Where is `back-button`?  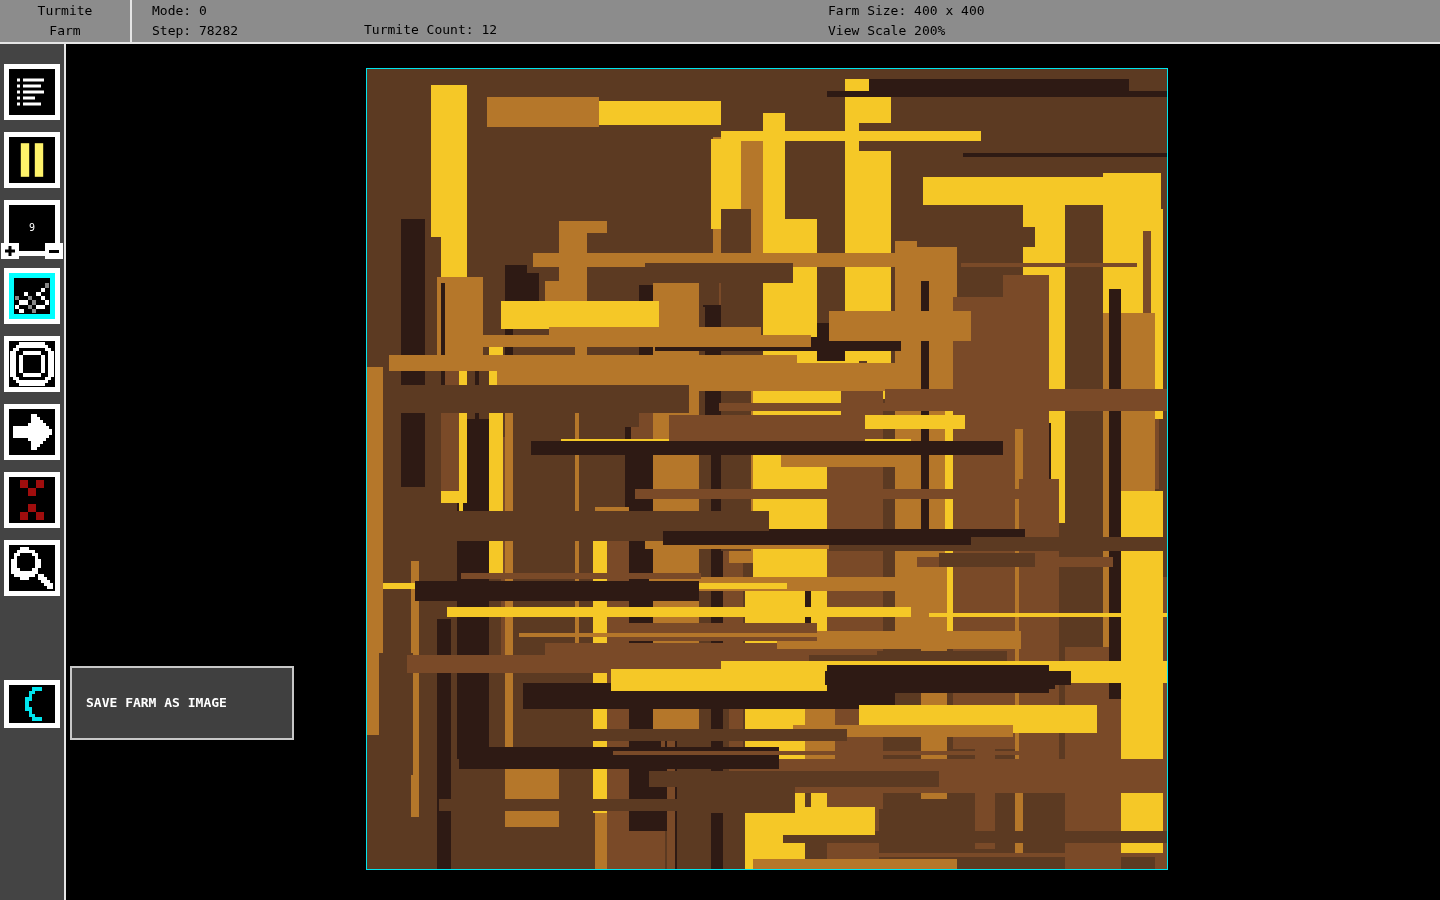
back-button is located at coordinates (32, 704).